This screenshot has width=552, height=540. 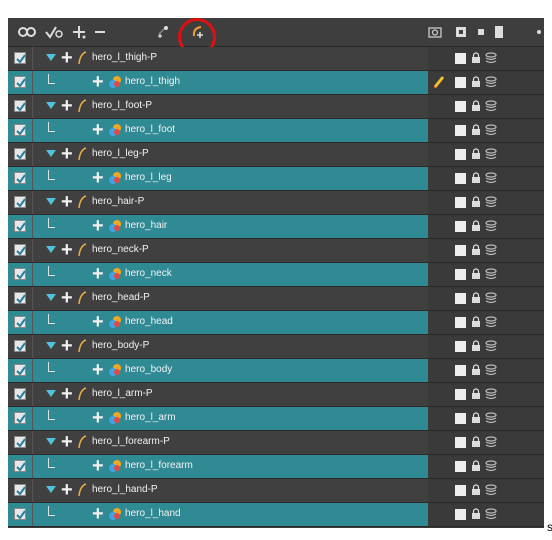 I want to click on peg-layer-row: + hero_neck-P, so click(x=276, y=251).